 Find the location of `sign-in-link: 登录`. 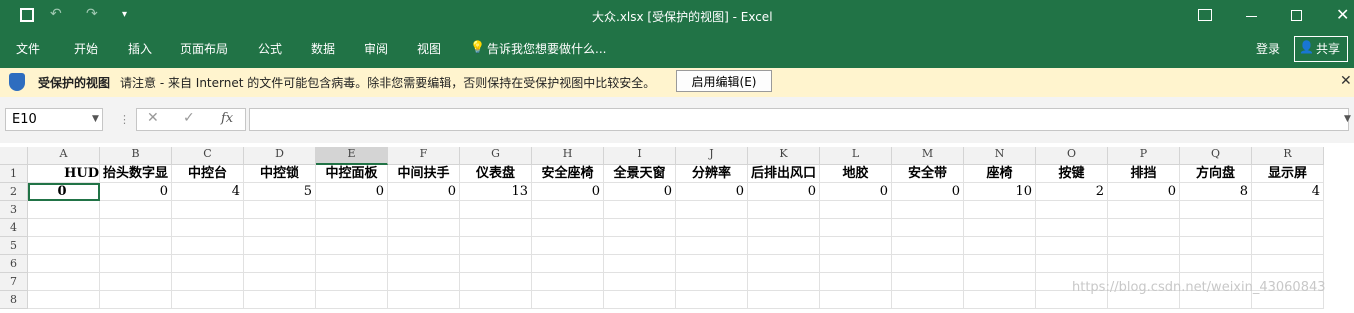

sign-in-link: 登录 is located at coordinates (1268, 48).